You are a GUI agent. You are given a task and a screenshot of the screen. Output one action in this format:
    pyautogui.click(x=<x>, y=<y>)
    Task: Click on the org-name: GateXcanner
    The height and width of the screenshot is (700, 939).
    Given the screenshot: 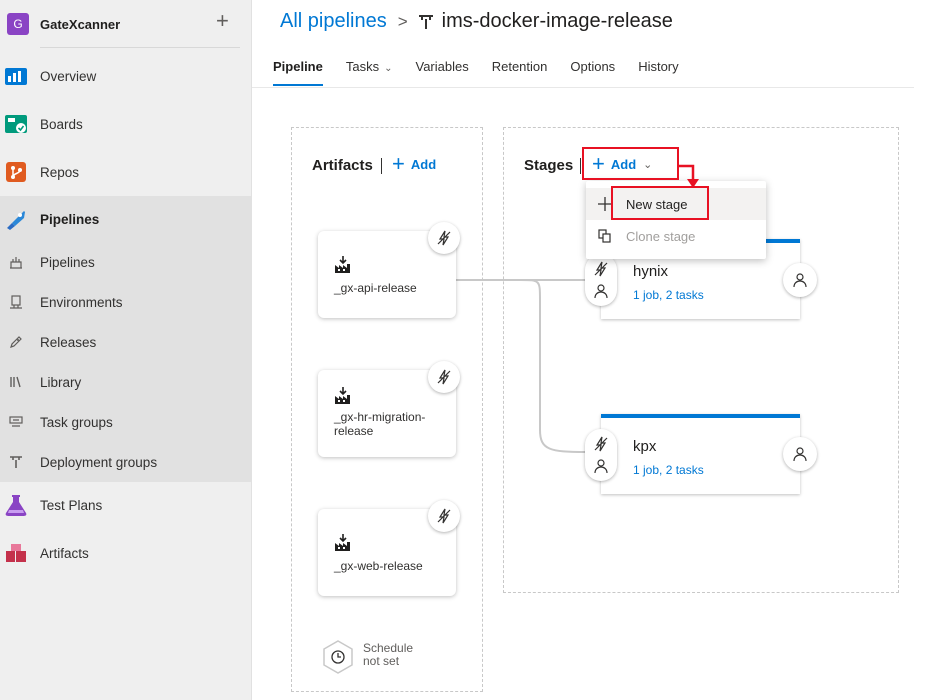 What is the action you would take?
    pyautogui.click(x=80, y=24)
    